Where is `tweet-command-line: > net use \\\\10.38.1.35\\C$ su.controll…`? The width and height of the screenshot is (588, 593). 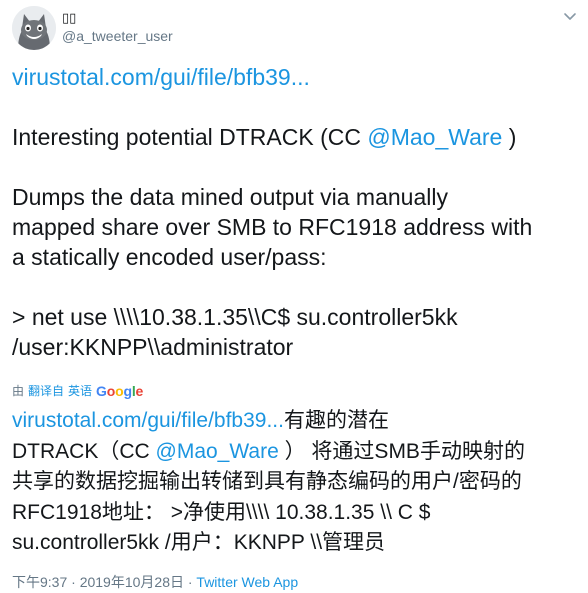
tweet-command-line: > net use \\\\10.38.1.35\\C$ su.controll… is located at coordinates (235, 317).